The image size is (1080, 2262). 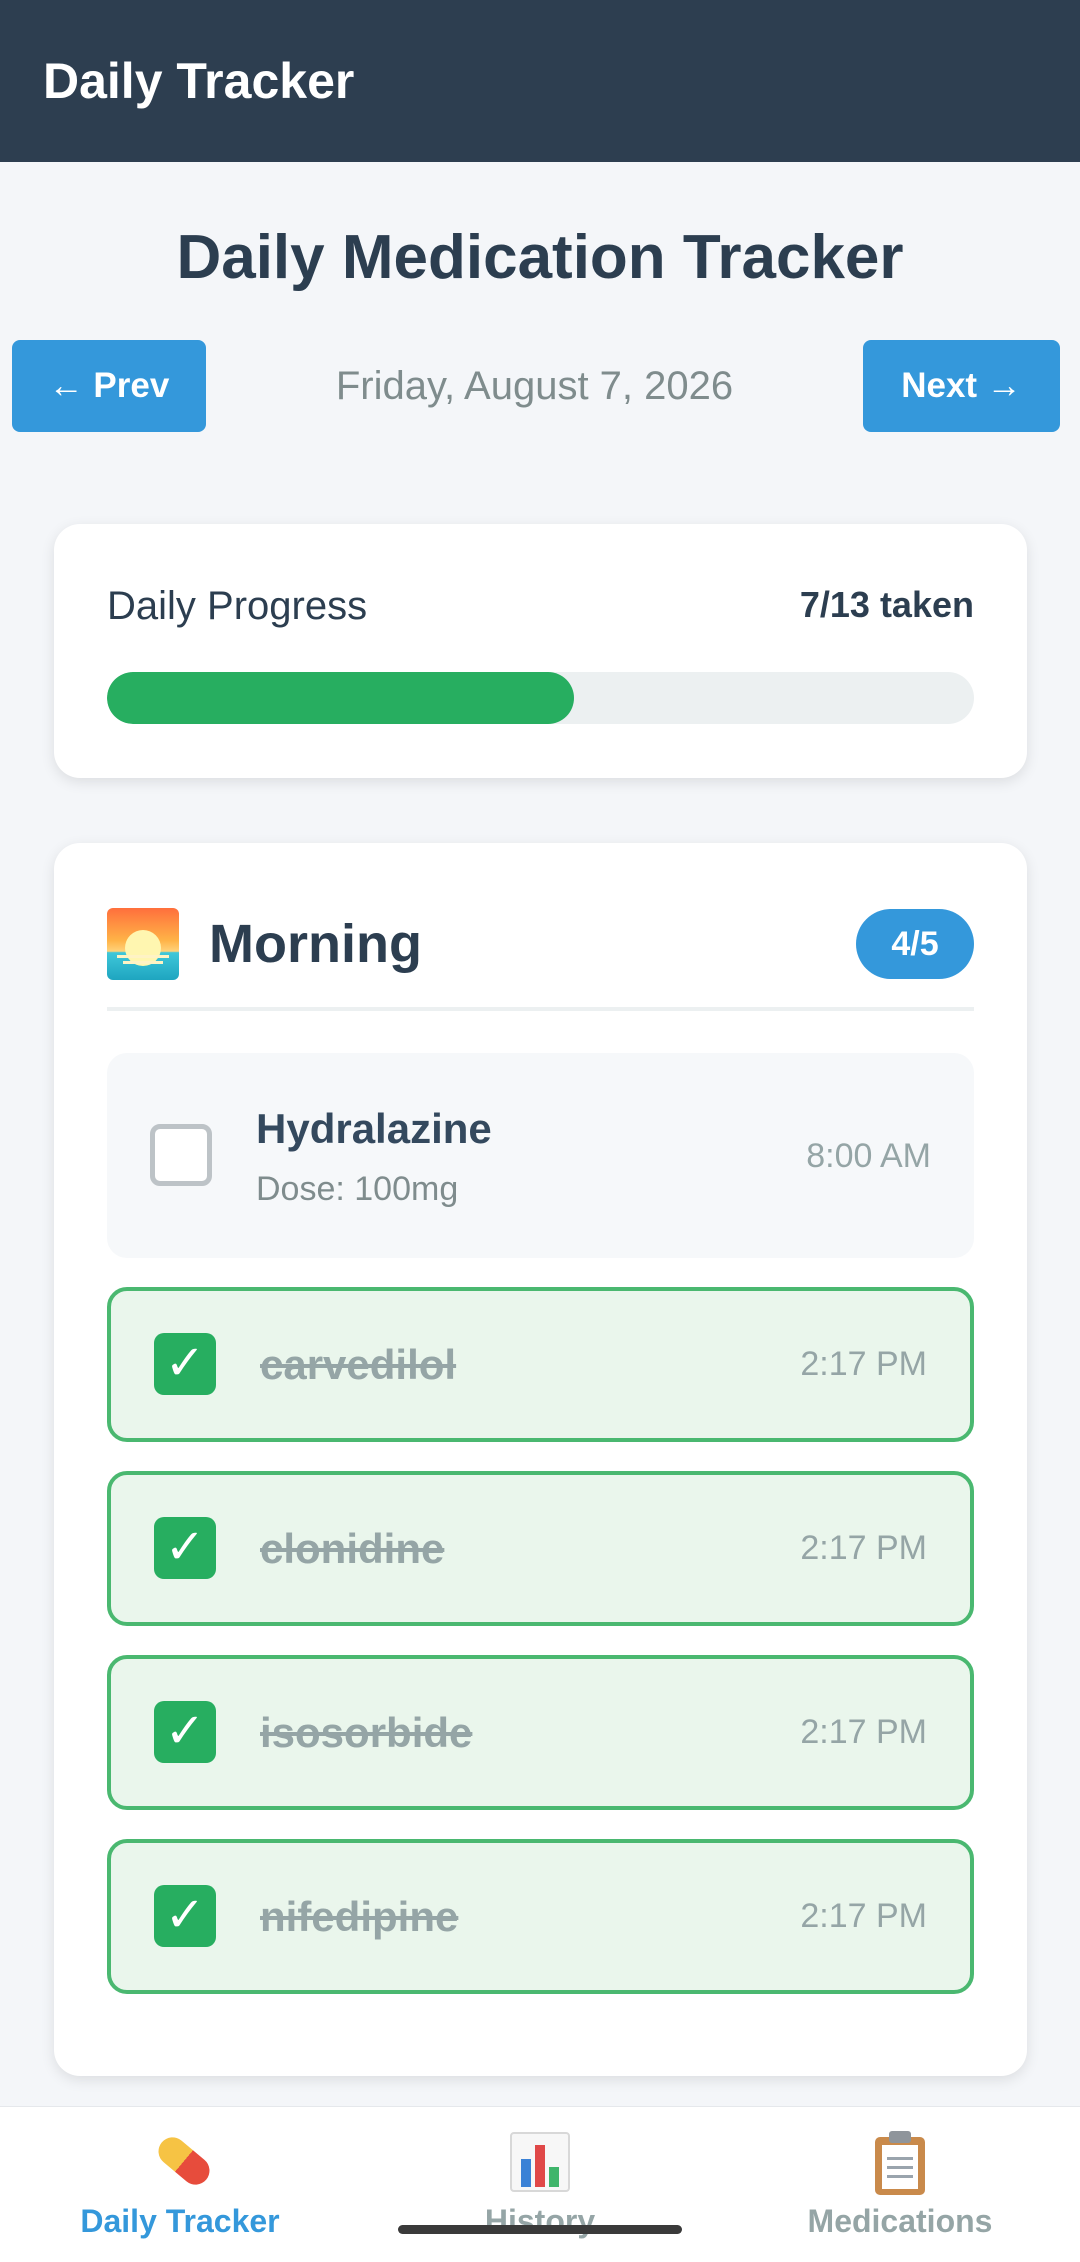 What do you see at coordinates (886, 604) in the screenshot?
I see `progress-count: 7/13 taken` at bounding box center [886, 604].